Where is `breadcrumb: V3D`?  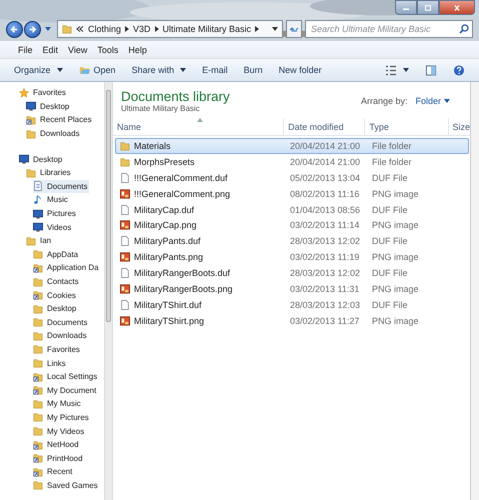
breadcrumb: V3D is located at coordinates (142, 29).